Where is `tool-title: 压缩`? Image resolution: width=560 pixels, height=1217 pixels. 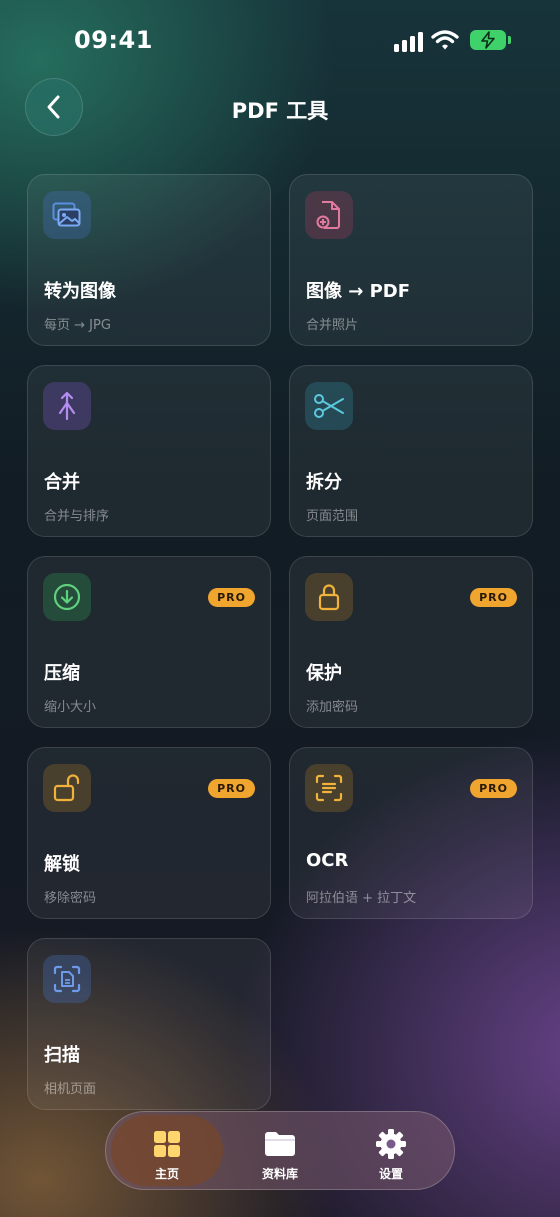
tool-title: 压缩 is located at coordinates (62, 673).